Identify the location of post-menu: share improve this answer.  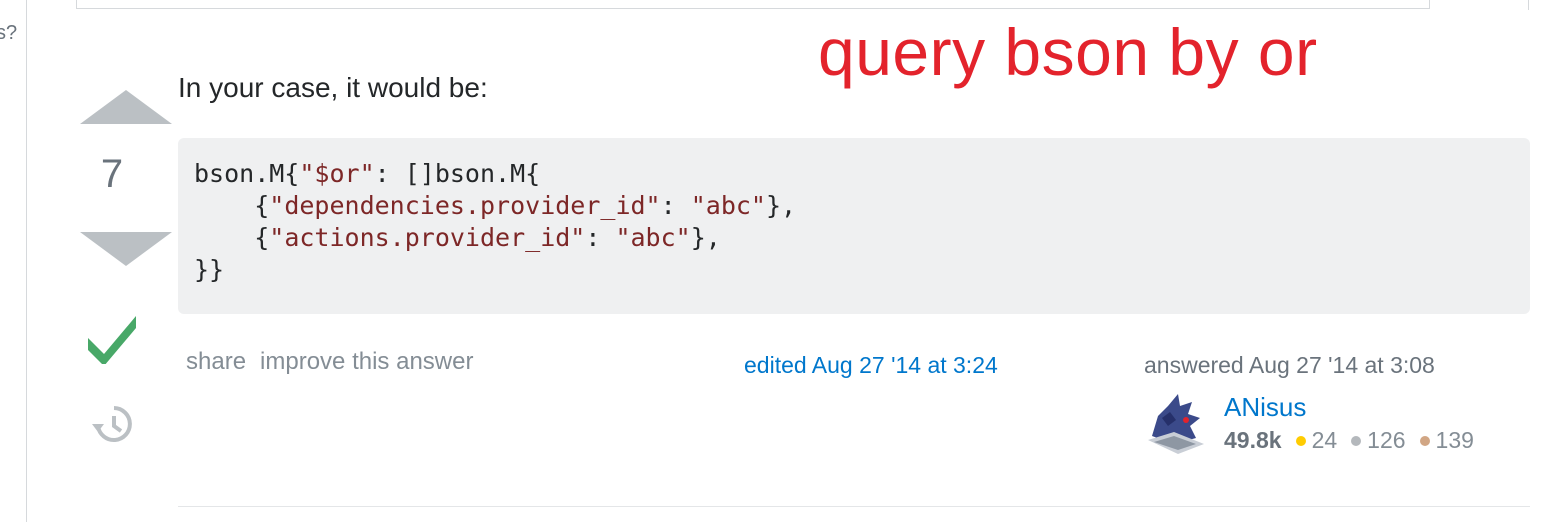
(336, 362).